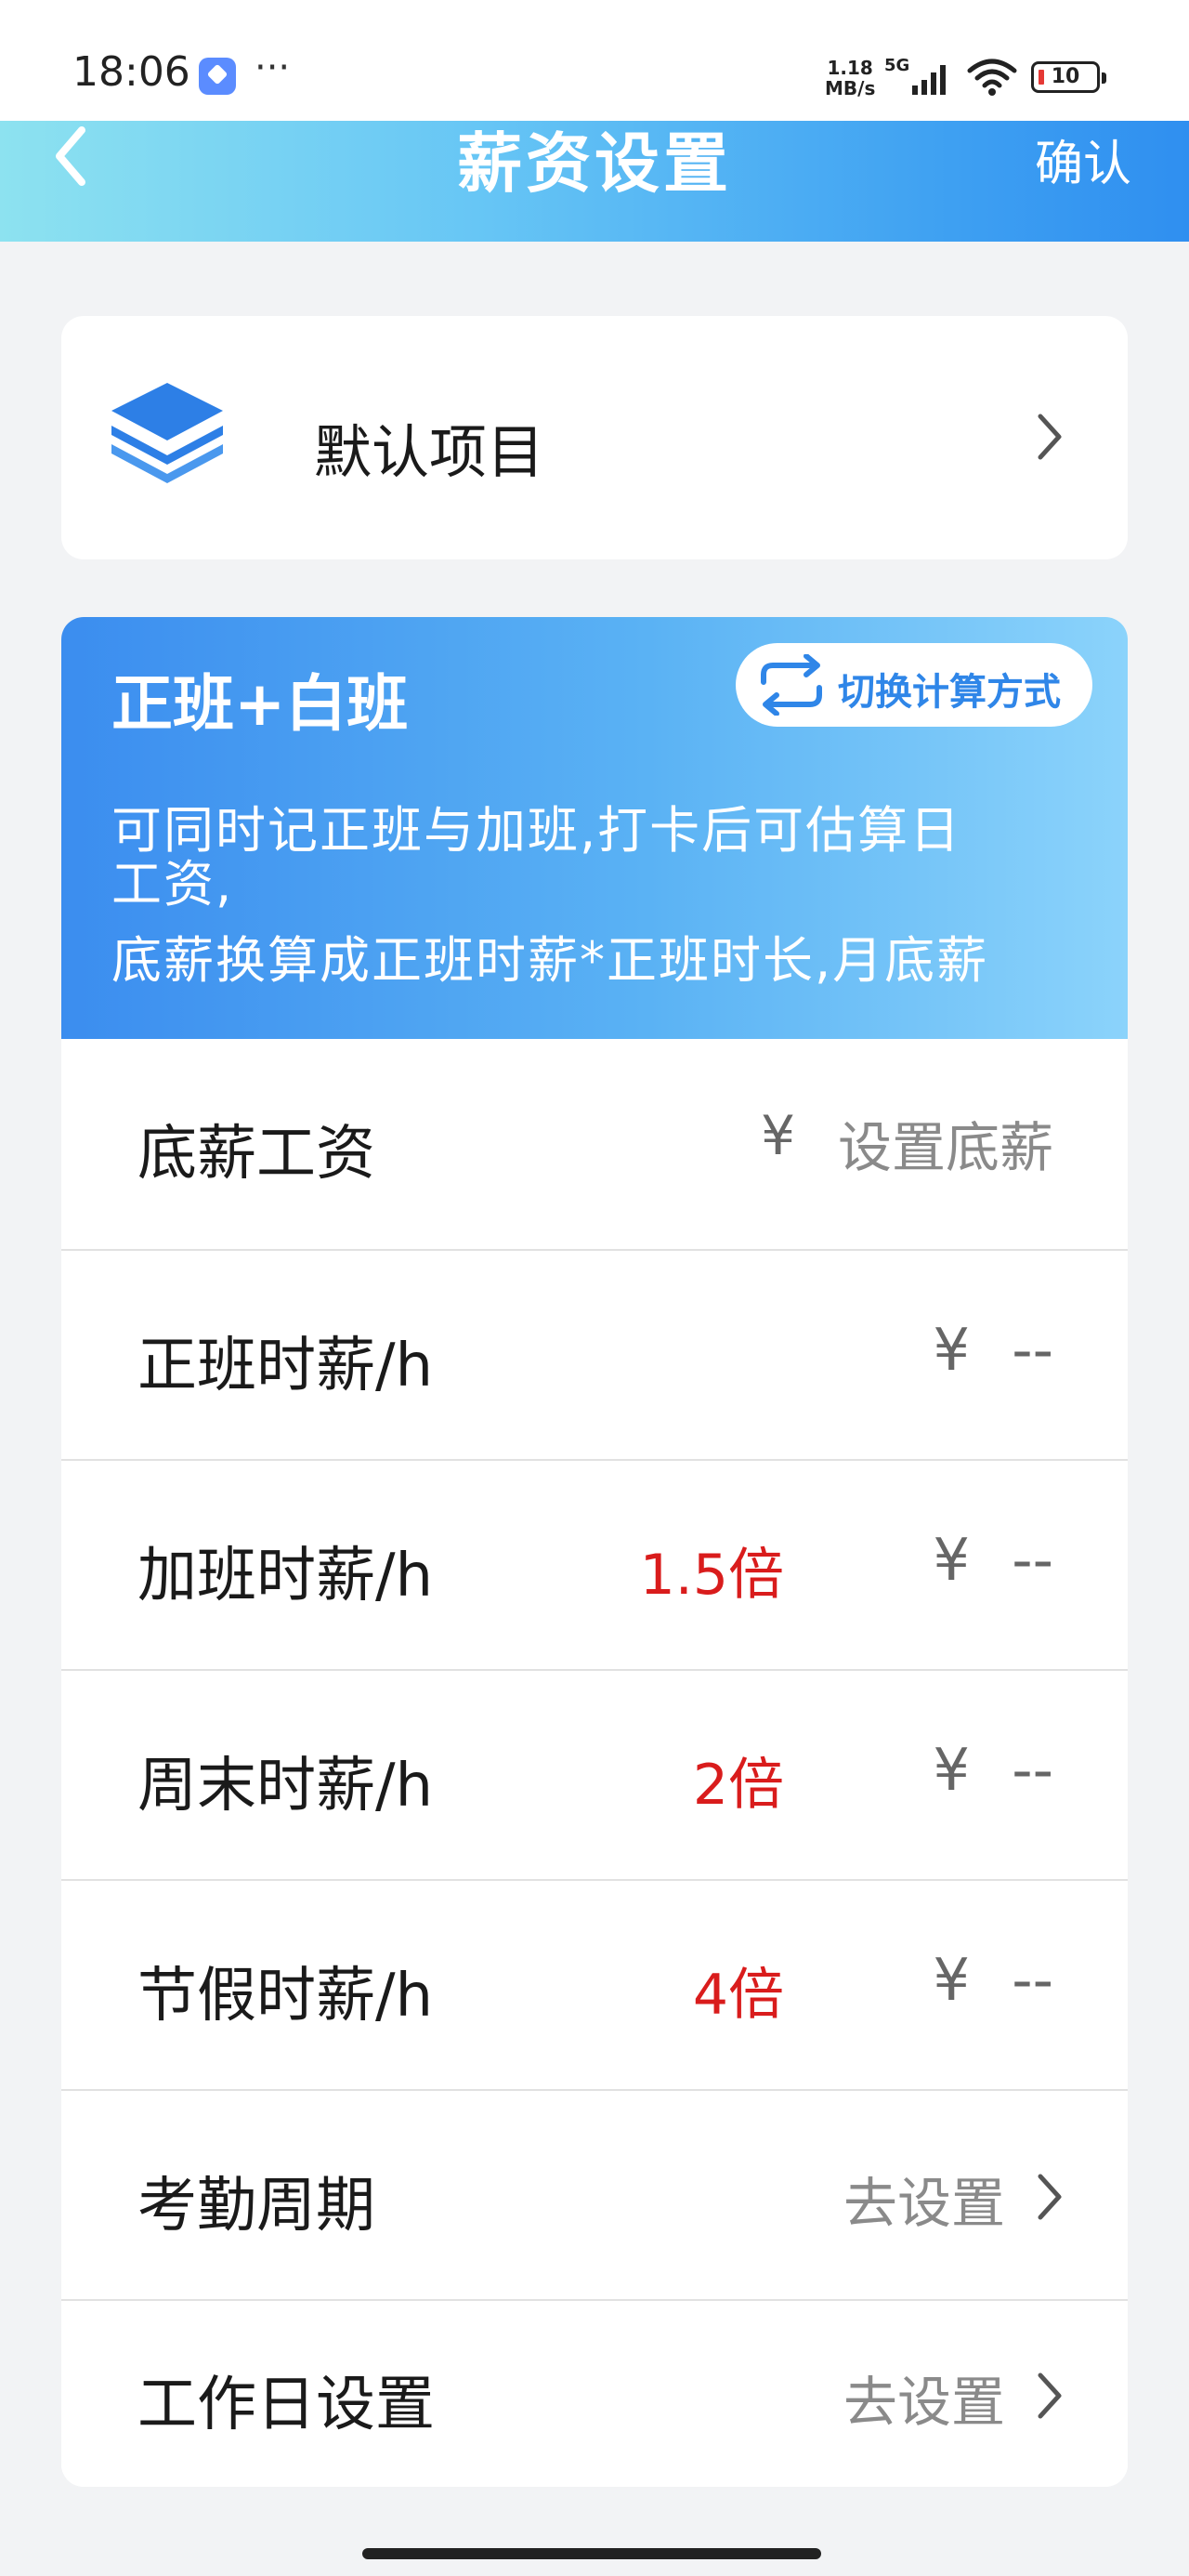 The image size is (1189, 2576). Describe the element at coordinates (1032, 1350) in the screenshot. I see `regular-rate-value: --` at that location.